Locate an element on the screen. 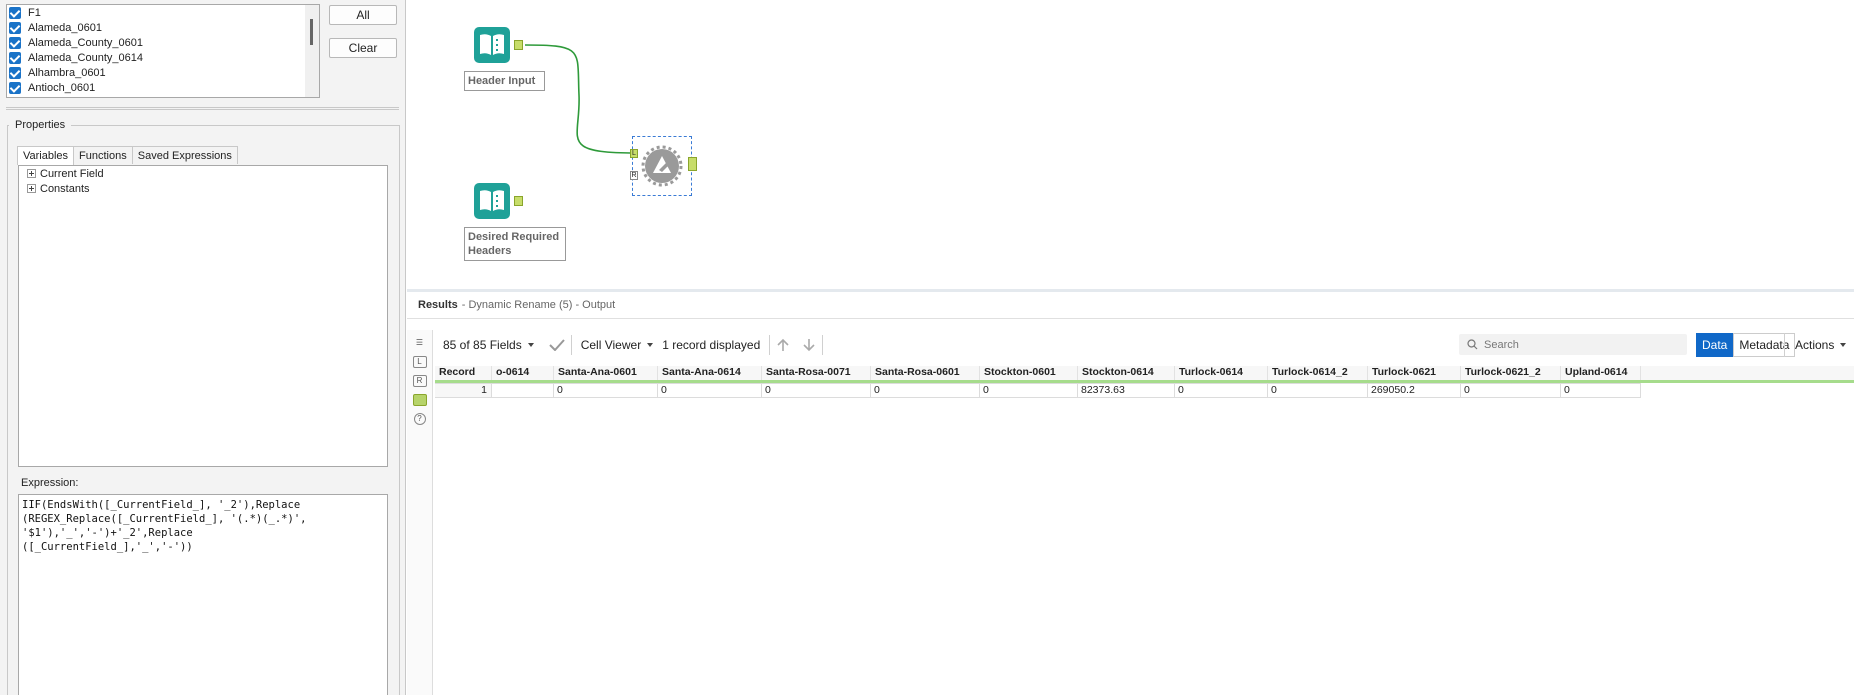 The width and height of the screenshot is (1854, 695). field-name: Alameda_0601 is located at coordinates (65, 27).